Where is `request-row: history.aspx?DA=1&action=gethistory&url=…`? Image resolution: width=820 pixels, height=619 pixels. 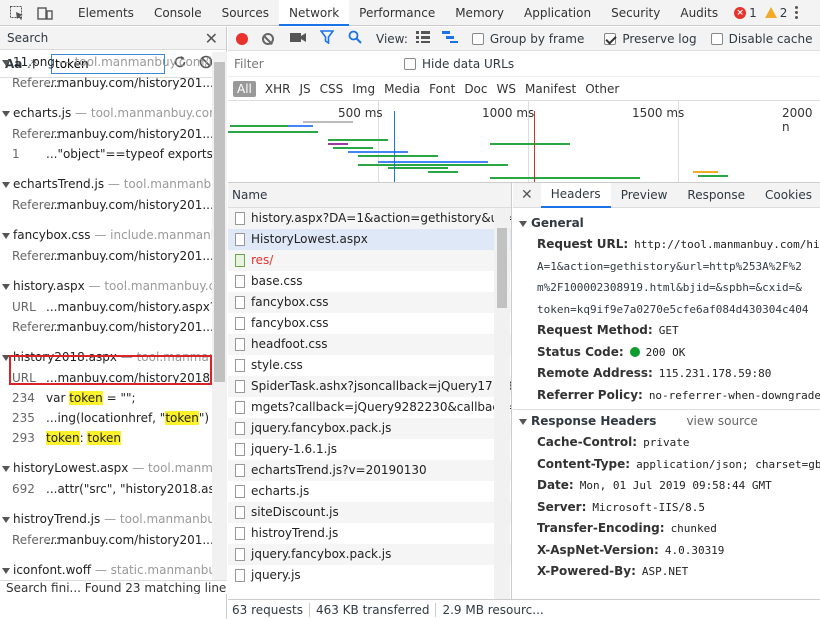 request-row: history.aspx?DA=1&action=gethistory&url=… is located at coordinates (369, 218).